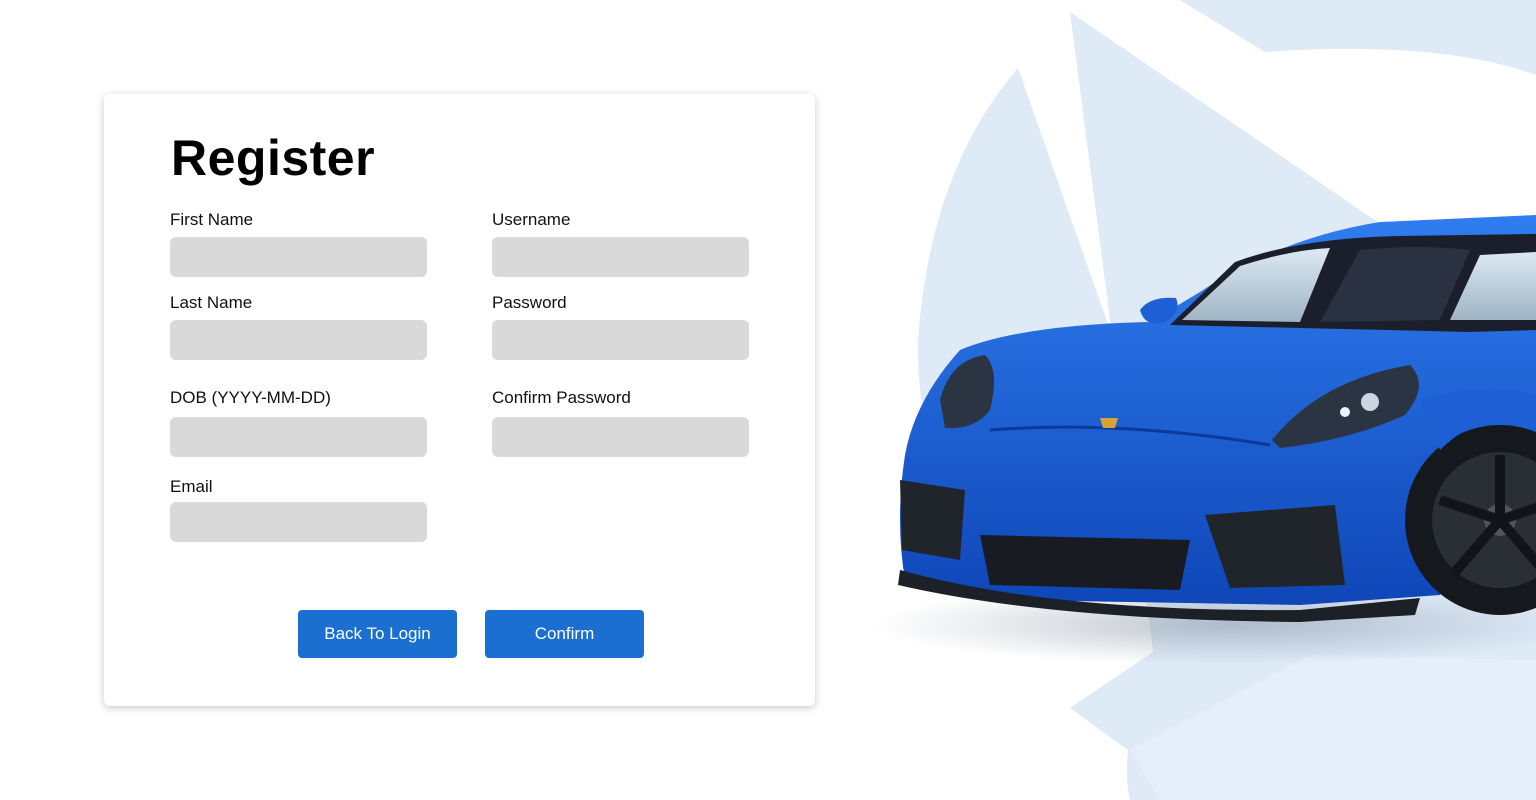 Image resolution: width=1536 pixels, height=800 pixels. Describe the element at coordinates (250, 397) in the screenshot. I see `dob-label: DOB (YYYY-MM-DD)` at that location.